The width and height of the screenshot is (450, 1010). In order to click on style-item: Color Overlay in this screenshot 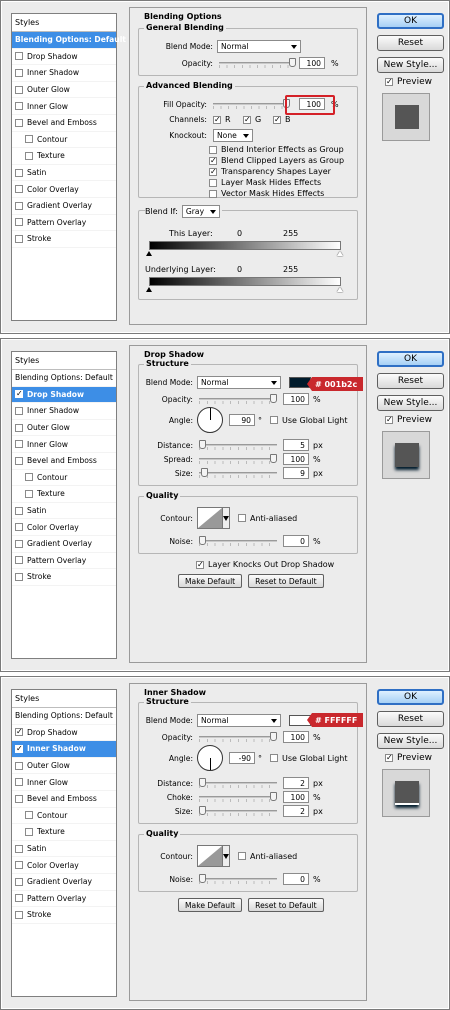, I will do `click(64, 189)`.